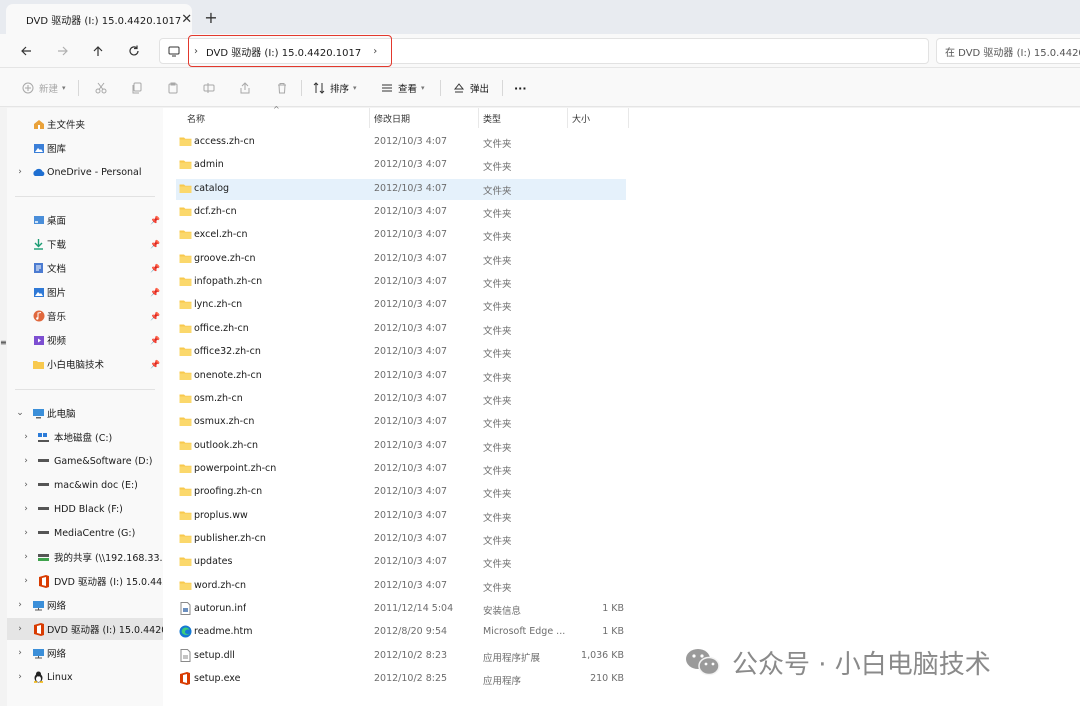 This screenshot has height=706, width=1080. Describe the element at coordinates (139, 88) in the screenshot. I see `copy-button` at that location.